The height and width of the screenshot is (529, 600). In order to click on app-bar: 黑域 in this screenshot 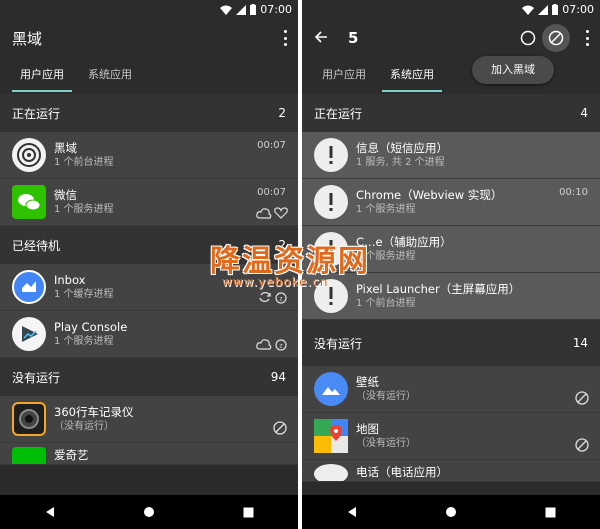, I will do `click(149, 38)`.